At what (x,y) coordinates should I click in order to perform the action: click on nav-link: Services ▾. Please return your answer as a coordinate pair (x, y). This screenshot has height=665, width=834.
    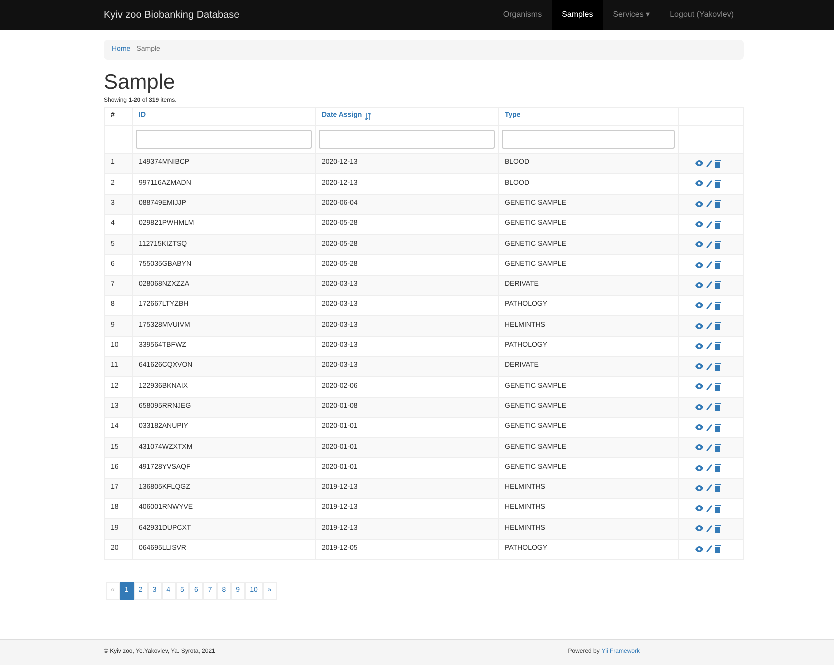
    Looking at the image, I should click on (631, 15).